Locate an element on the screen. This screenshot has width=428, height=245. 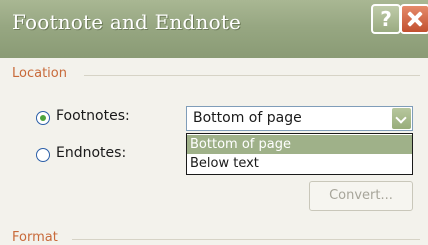
select-value: Bottom of page is located at coordinates (247, 118).